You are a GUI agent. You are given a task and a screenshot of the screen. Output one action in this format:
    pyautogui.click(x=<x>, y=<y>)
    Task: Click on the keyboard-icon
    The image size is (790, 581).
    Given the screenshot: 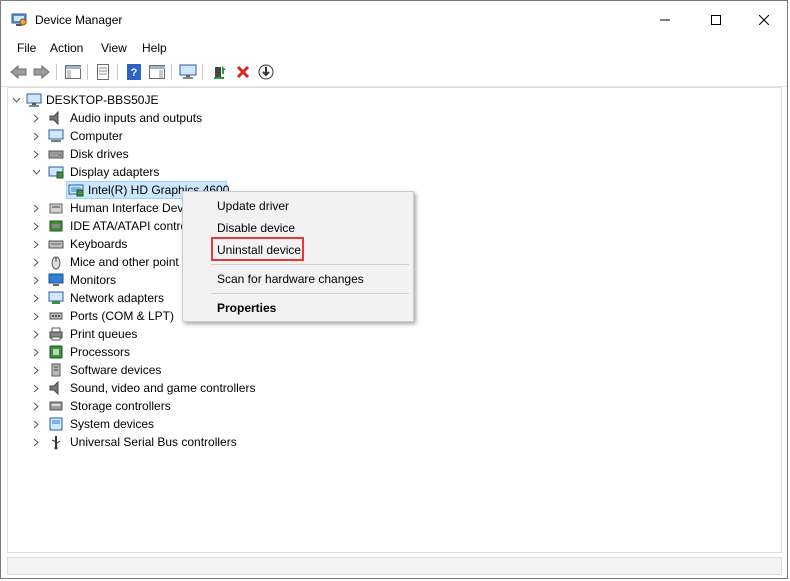 What is the action you would take?
    pyautogui.click(x=56, y=244)
    